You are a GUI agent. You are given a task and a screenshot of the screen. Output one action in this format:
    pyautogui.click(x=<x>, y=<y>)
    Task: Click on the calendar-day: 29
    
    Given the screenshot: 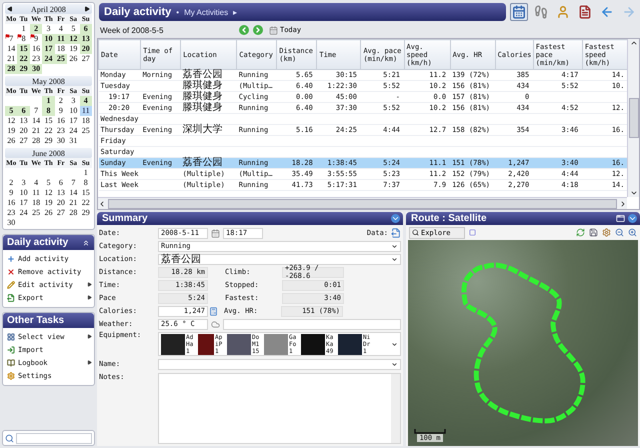 What is the action you would take?
    pyautogui.click(x=86, y=213)
    